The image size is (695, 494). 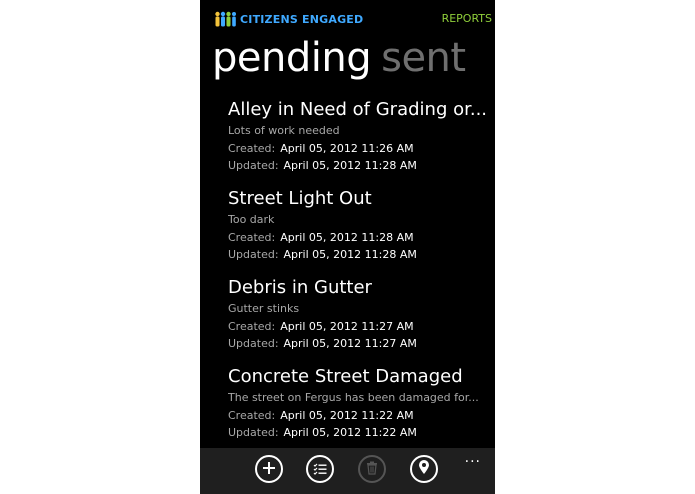 I want to click on delete-icon, so click(x=372, y=469).